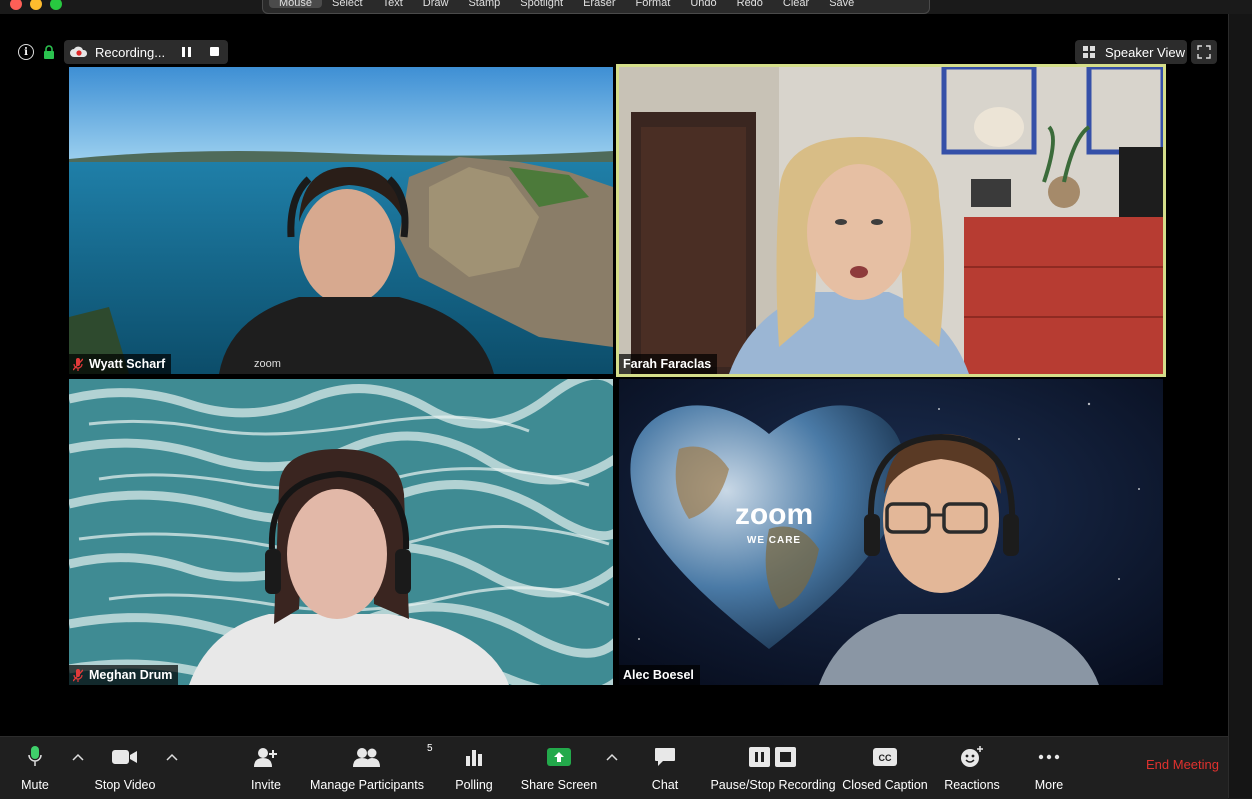  I want to click on mute-button: Mute, so click(35, 768).